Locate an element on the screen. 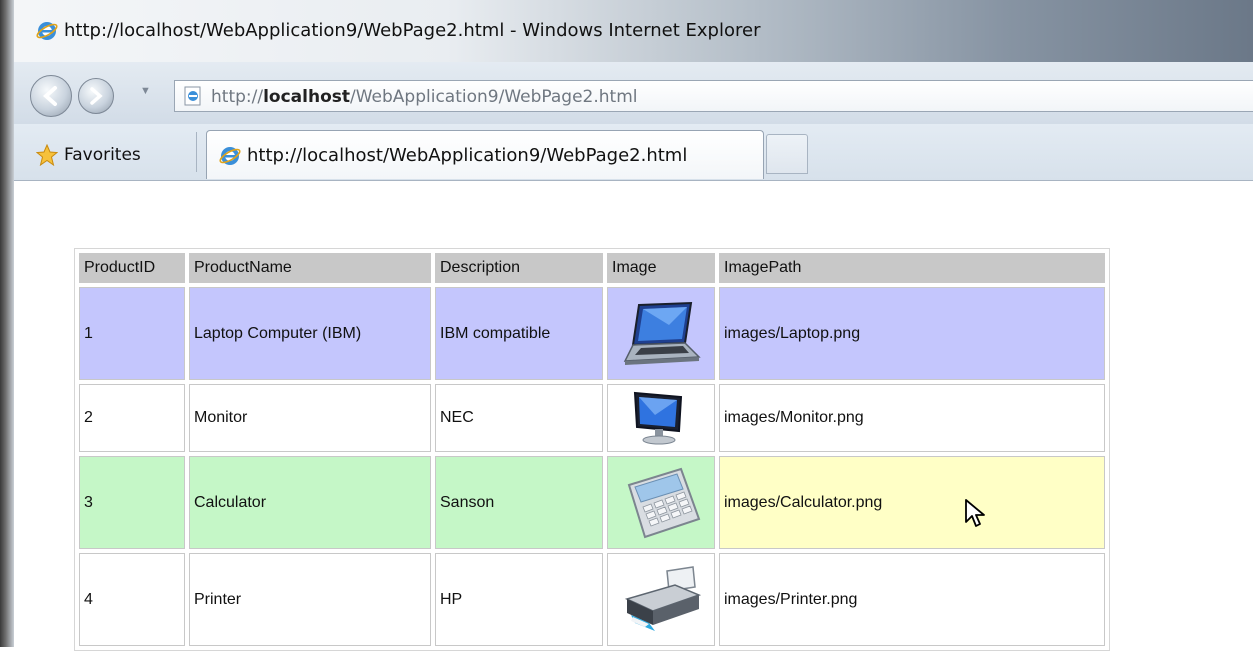 The height and width of the screenshot is (651, 1253). cell-description: IBM compatible is located at coordinates (519, 333).